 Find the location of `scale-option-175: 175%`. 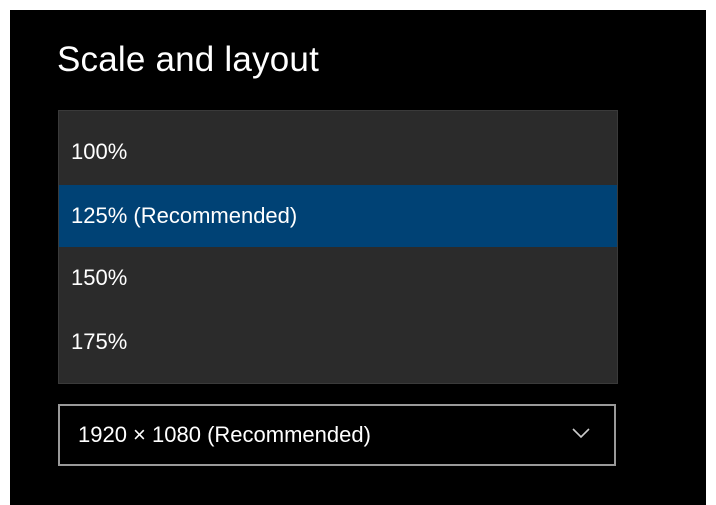

scale-option-175: 175% is located at coordinates (338, 342).